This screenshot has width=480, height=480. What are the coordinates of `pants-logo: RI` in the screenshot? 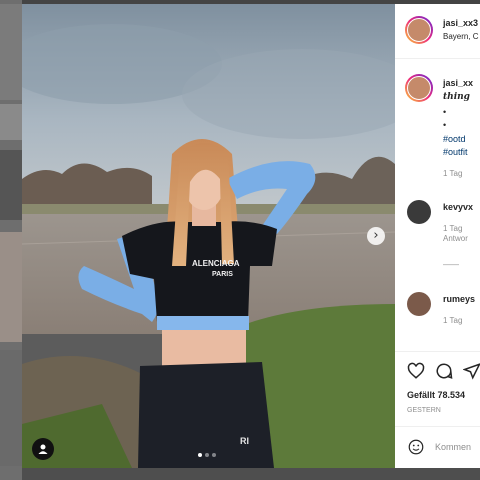 It's located at (244, 441).